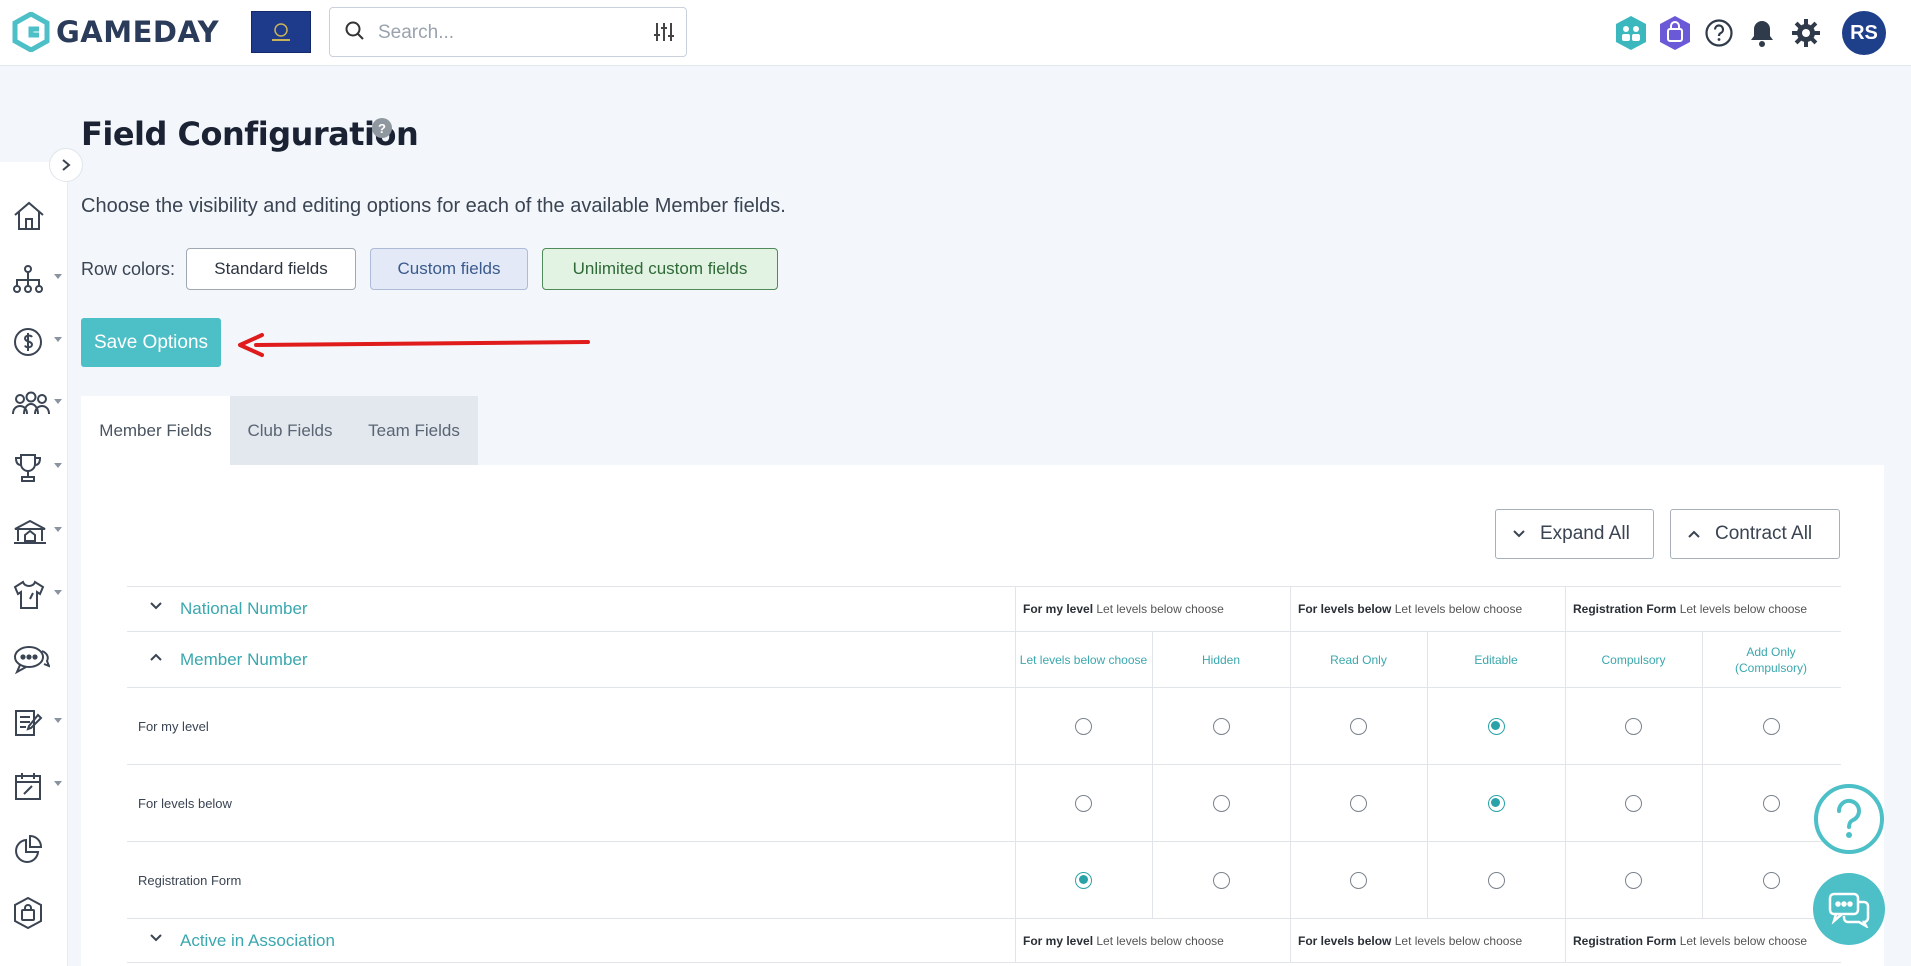 This screenshot has width=1911, height=966. Describe the element at coordinates (38, 532) in the screenshot. I see `sidebar-item-clubs` at that location.